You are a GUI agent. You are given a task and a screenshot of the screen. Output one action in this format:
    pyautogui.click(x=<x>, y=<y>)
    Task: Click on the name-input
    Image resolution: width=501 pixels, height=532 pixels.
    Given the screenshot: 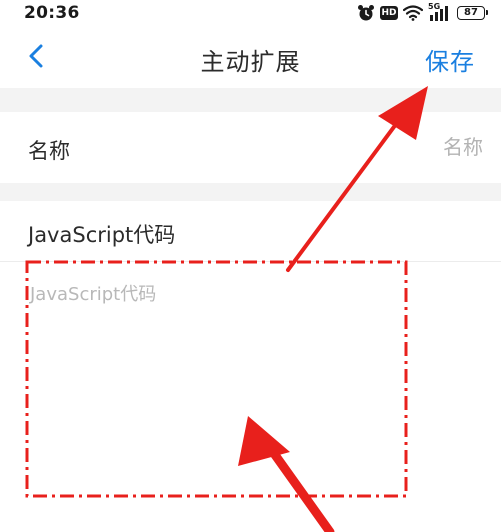 What is the action you would take?
    pyautogui.click(x=373, y=147)
    